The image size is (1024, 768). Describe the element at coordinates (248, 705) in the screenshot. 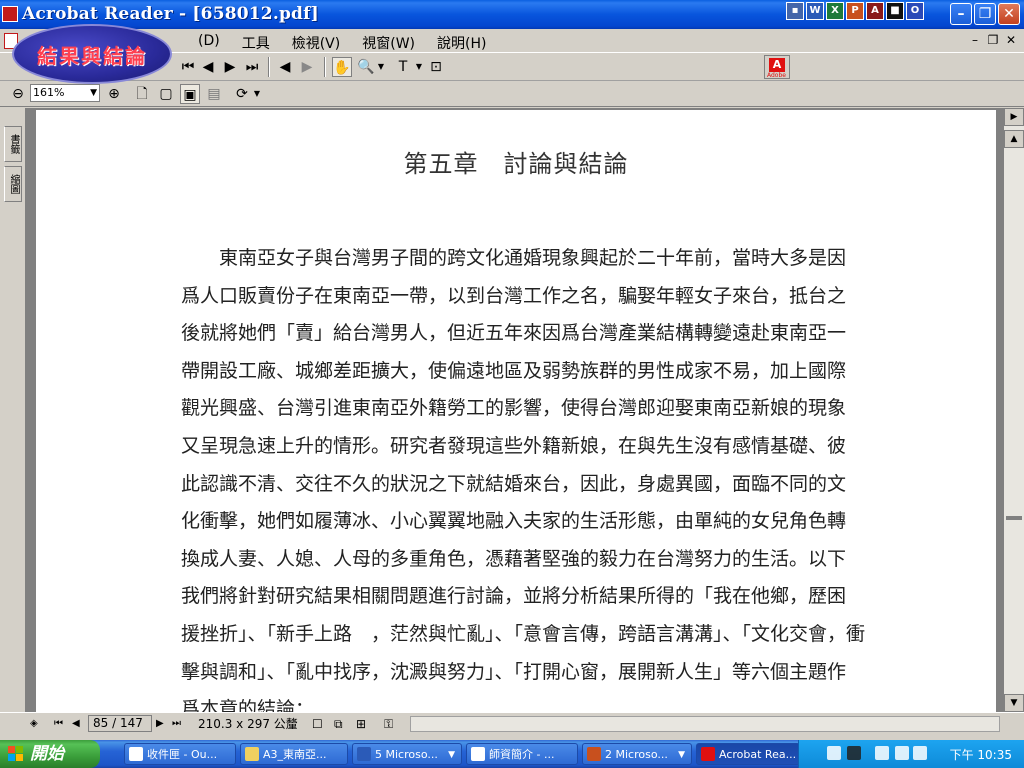

I see `text-line: 爲本章的結論：` at that location.